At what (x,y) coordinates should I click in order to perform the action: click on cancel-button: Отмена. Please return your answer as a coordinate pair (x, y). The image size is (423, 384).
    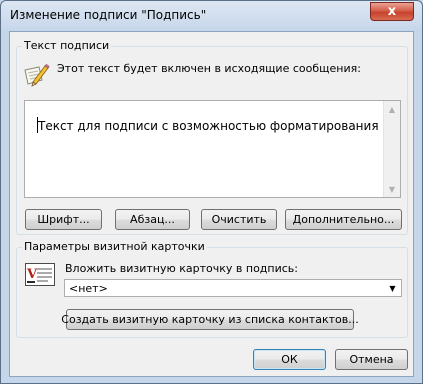
    Looking at the image, I should click on (371, 359).